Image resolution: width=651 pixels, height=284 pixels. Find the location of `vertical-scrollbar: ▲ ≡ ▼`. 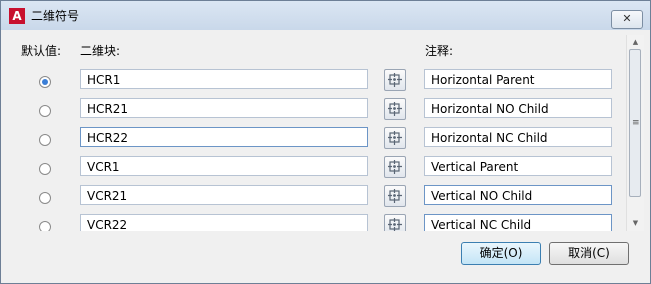

vertical-scrollbar: ▲ ≡ ▼ is located at coordinates (635, 133).